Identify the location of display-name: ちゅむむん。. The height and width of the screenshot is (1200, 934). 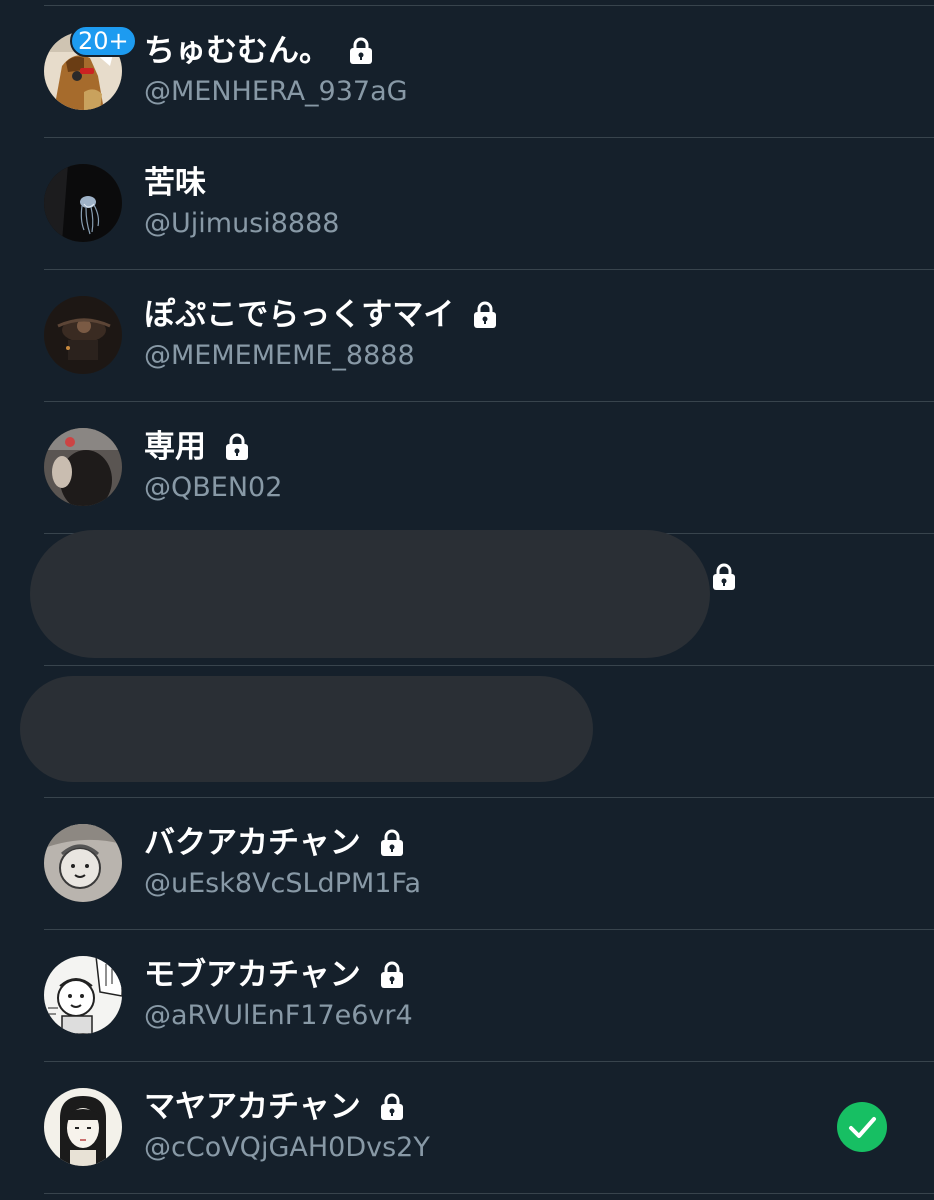
(237, 51).